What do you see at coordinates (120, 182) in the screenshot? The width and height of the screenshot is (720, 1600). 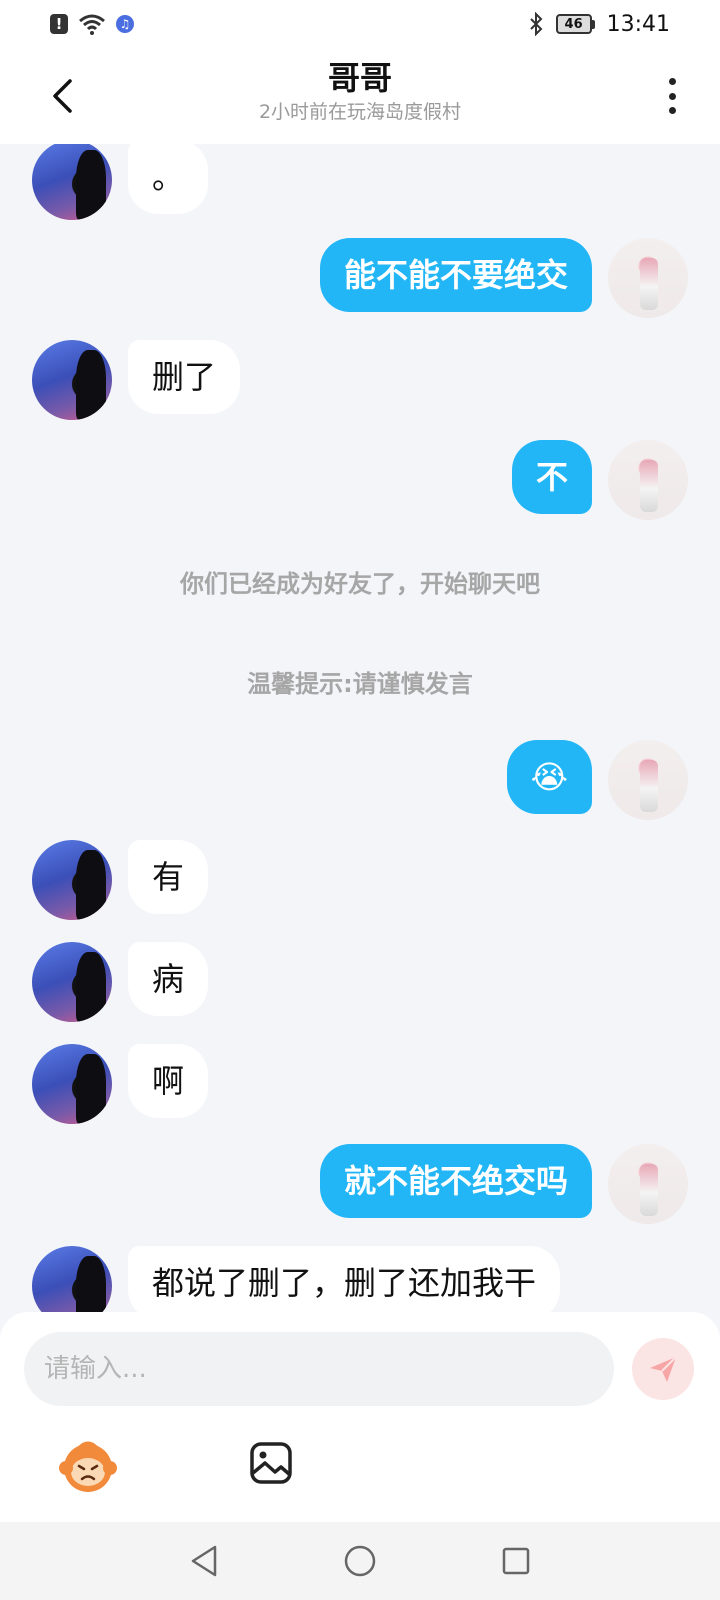 I see `message-incoming: 。` at bounding box center [120, 182].